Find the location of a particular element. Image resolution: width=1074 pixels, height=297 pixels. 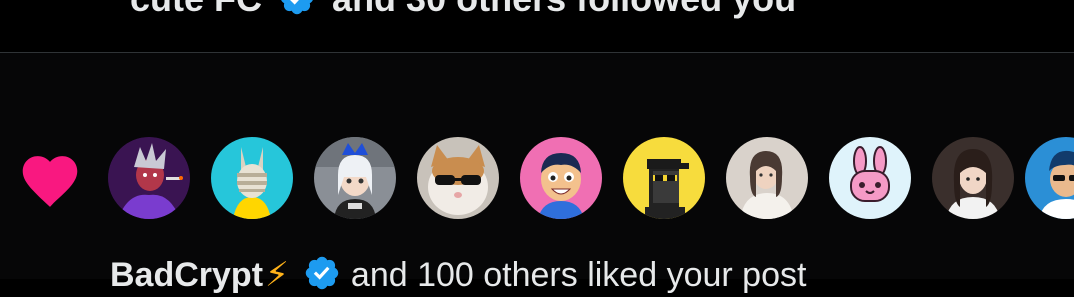

previous-notification-rest: and 30 others followed you is located at coordinates (564, 9).